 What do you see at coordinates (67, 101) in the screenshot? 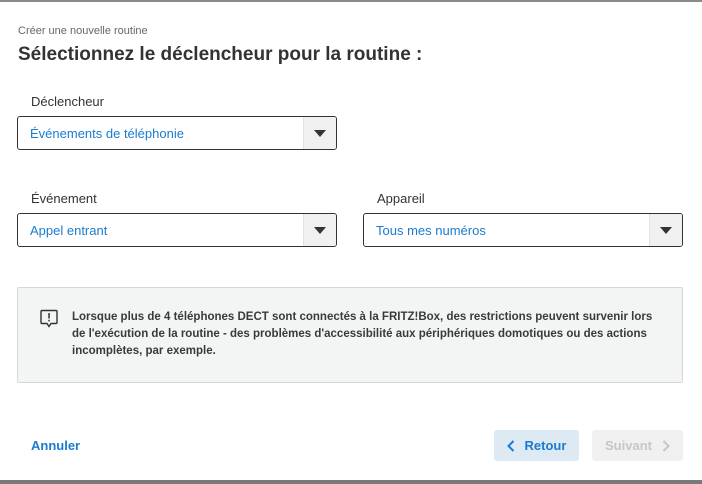
I see `trigger-label: Déclencheur` at bounding box center [67, 101].